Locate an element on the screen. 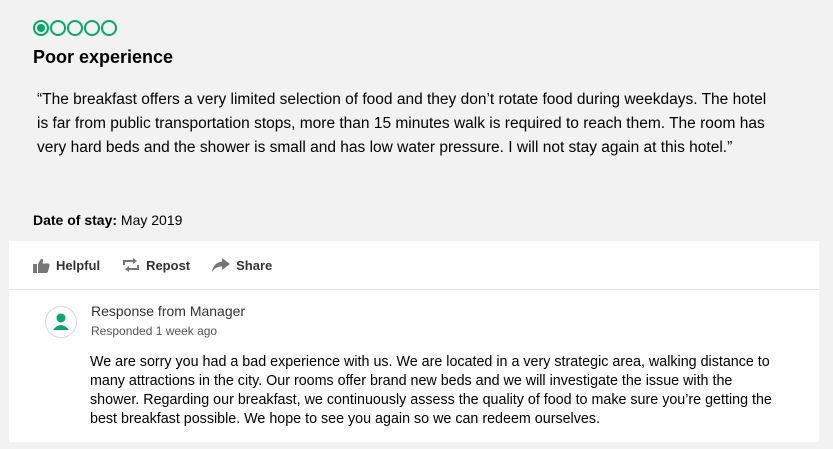  repost-button: Repost is located at coordinates (156, 265).